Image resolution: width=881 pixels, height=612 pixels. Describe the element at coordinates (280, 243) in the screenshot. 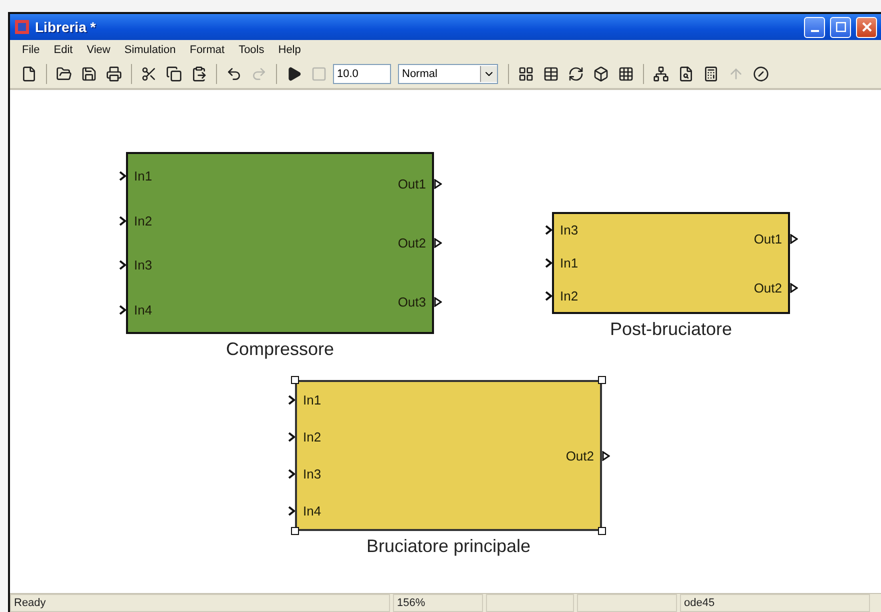

I see `subsystem-block: In1 In2 In3 In4 Out1 Out2 Out3` at that location.